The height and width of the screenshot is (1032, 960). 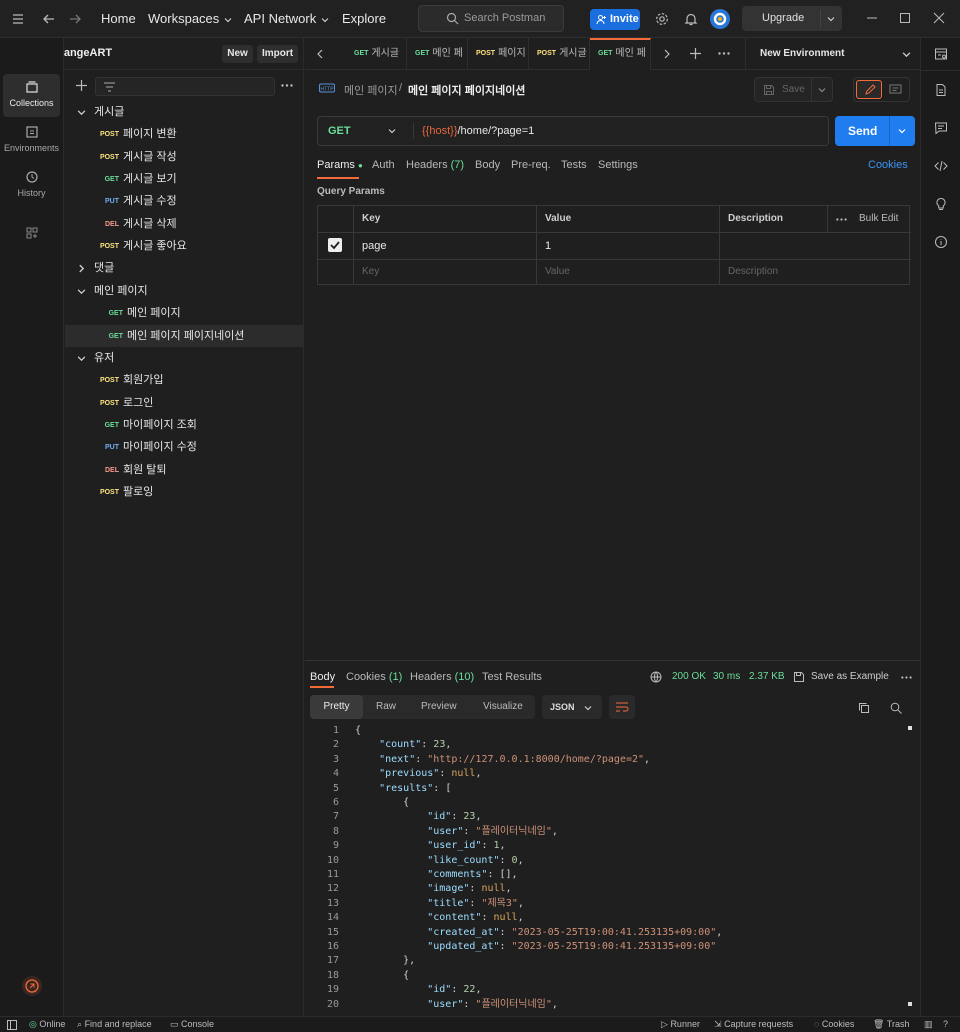 What do you see at coordinates (184, 179) in the screenshot?
I see `request-item: GET 게시글 보기` at bounding box center [184, 179].